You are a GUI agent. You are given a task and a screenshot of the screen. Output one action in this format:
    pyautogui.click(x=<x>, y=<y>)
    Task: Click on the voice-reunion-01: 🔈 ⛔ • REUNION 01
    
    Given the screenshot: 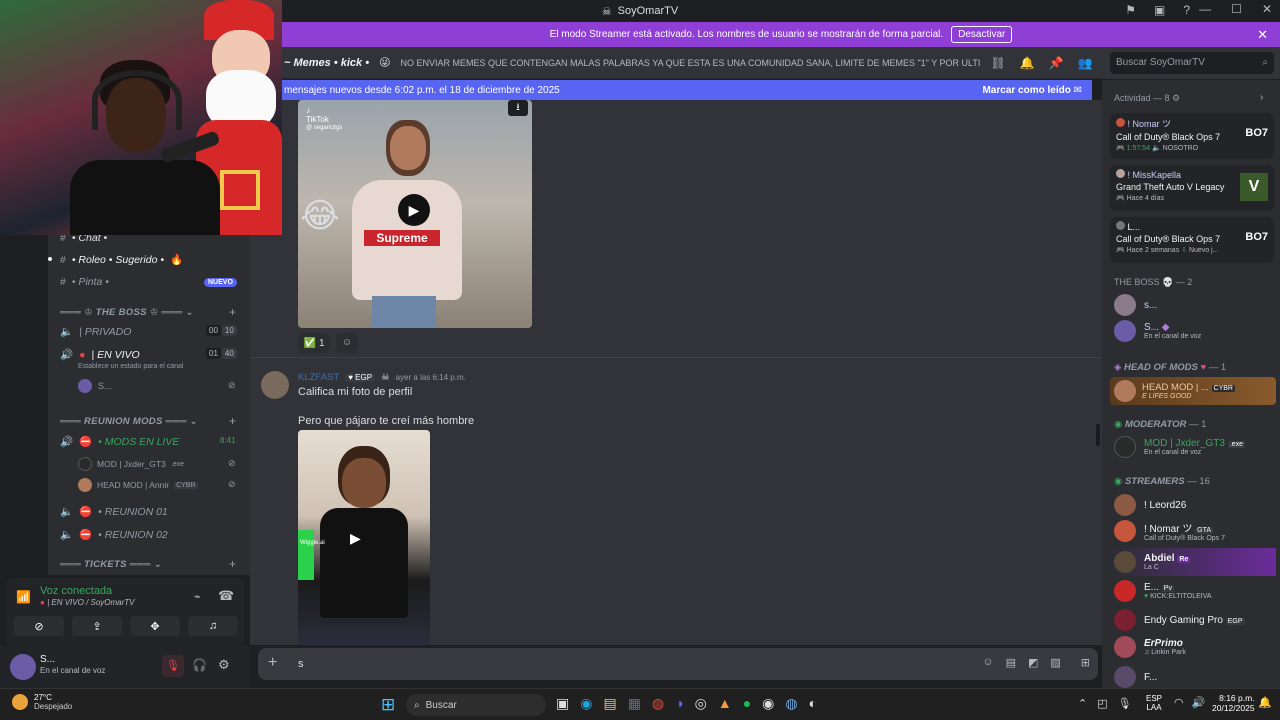 What is the action you would take?
    pyautogui.click(x=114, y=512)
    